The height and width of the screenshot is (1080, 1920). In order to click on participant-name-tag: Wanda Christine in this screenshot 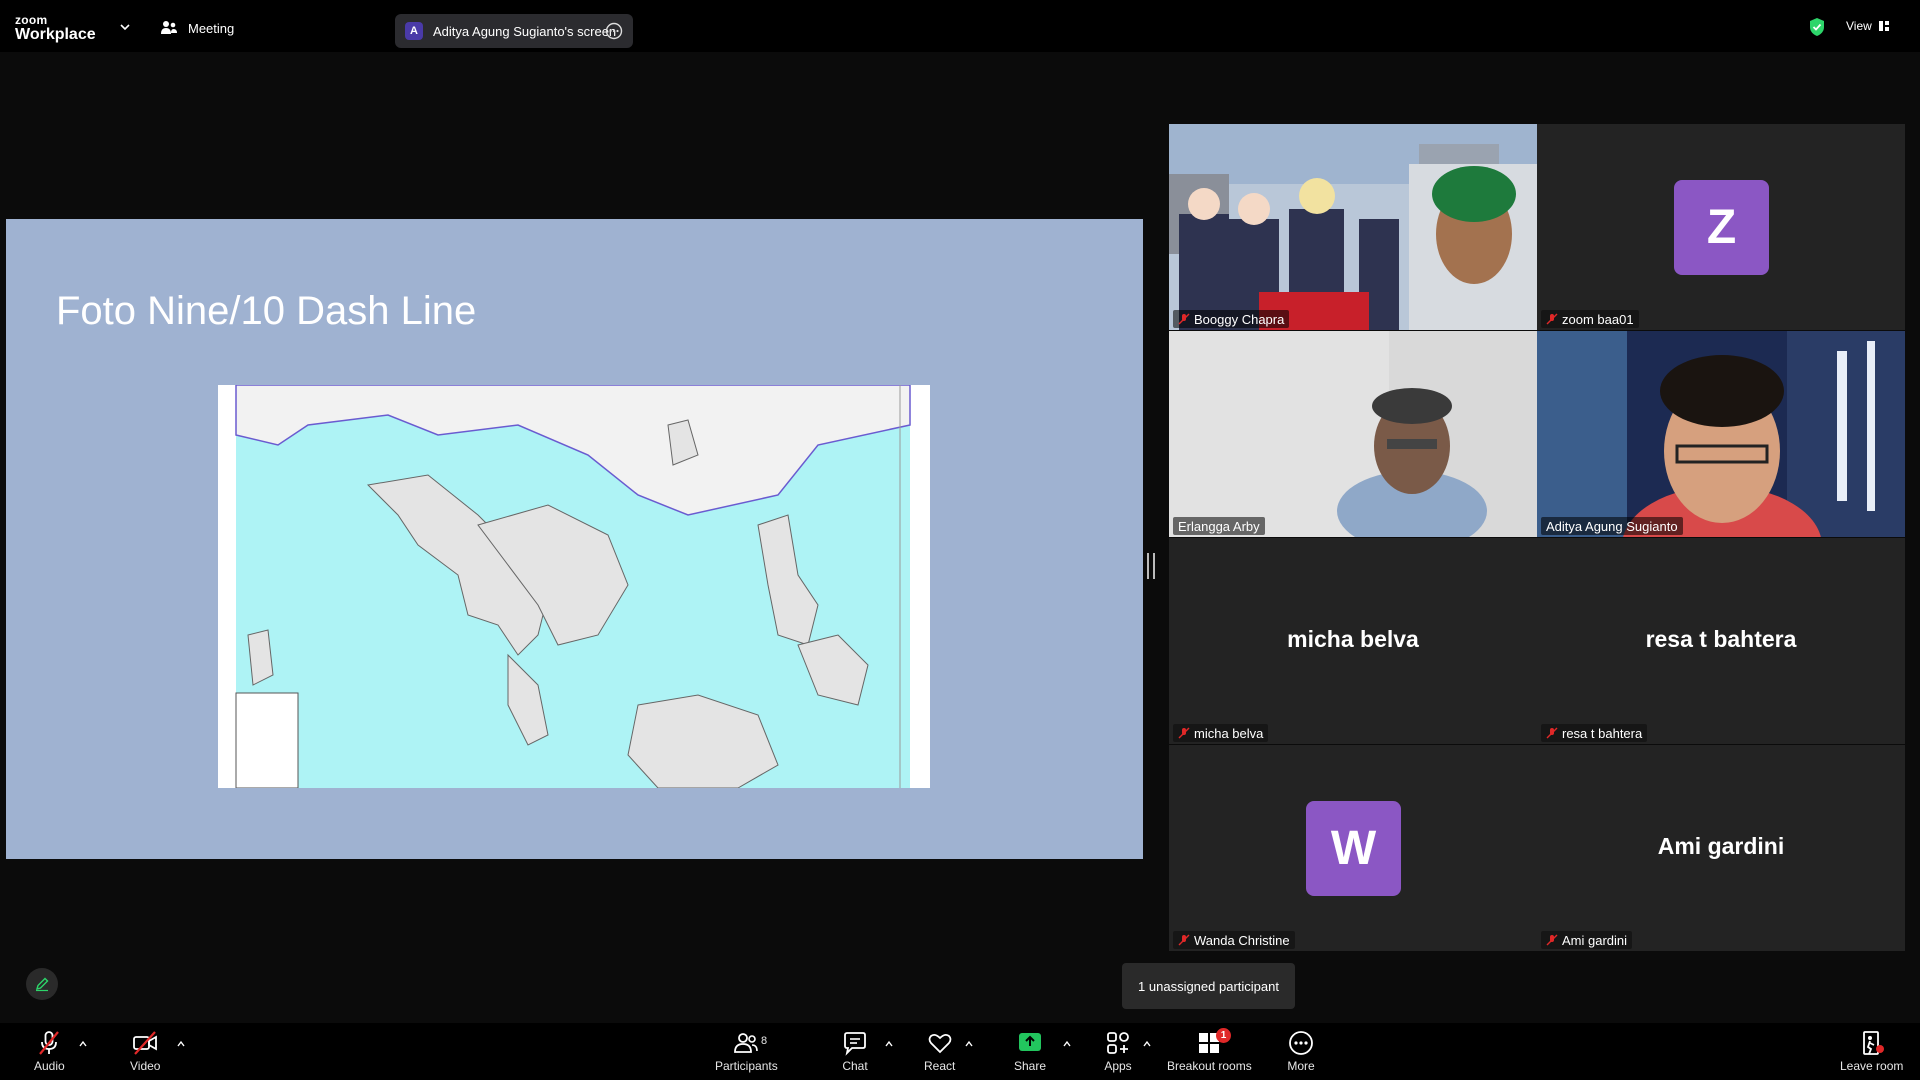, I will do `click(1234, 940)`.